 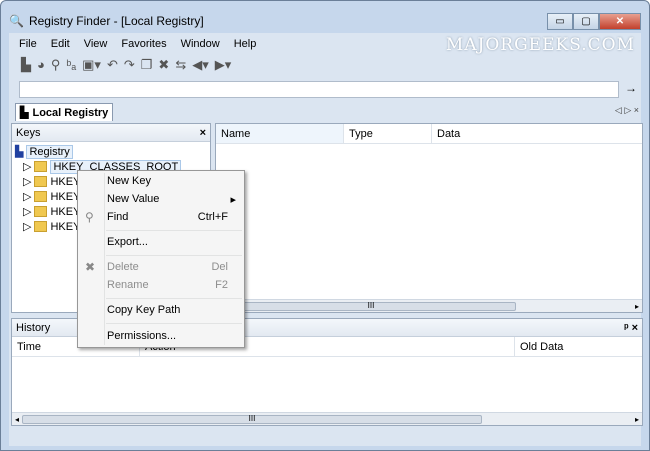 I want to click on menu-item-new-key: New Key, so click(x=161, y=181).